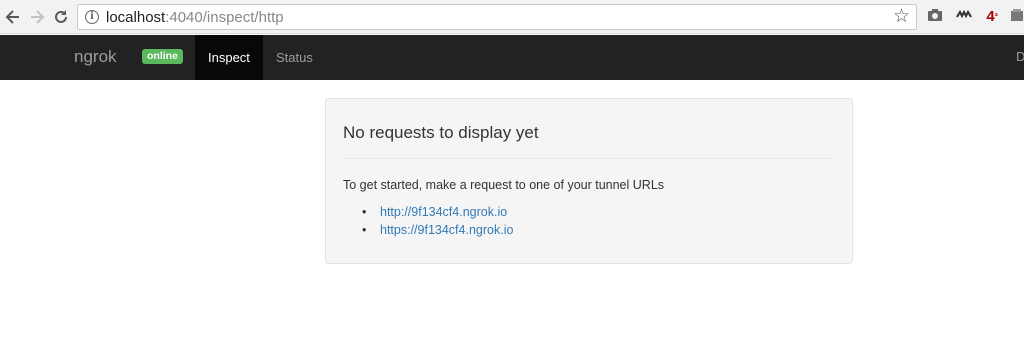 The height and width of the screenshot is (346, 1024). Describe the element at coordinates (95, 57) in the screenshot. I see `brand-logo: ngrok` at that location.